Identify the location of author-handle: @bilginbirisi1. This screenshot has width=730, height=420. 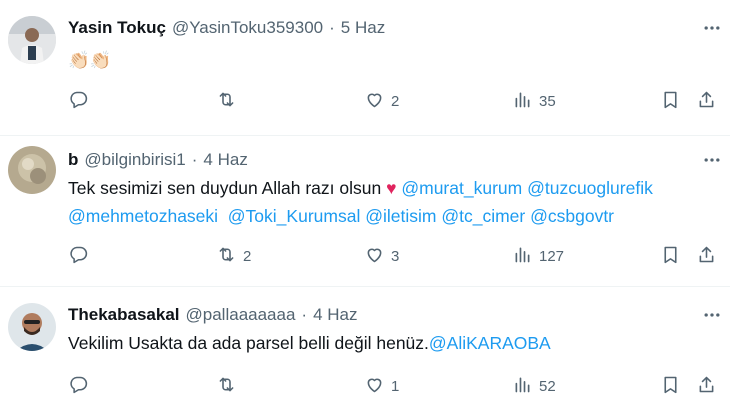
(134, 160).